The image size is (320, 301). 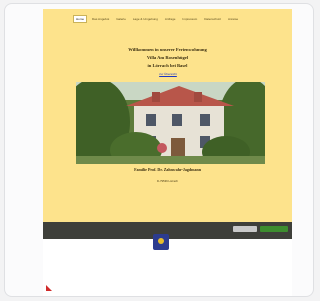 I want to click on nav-item-galerie: Galerie, so click(x=121, y=19).